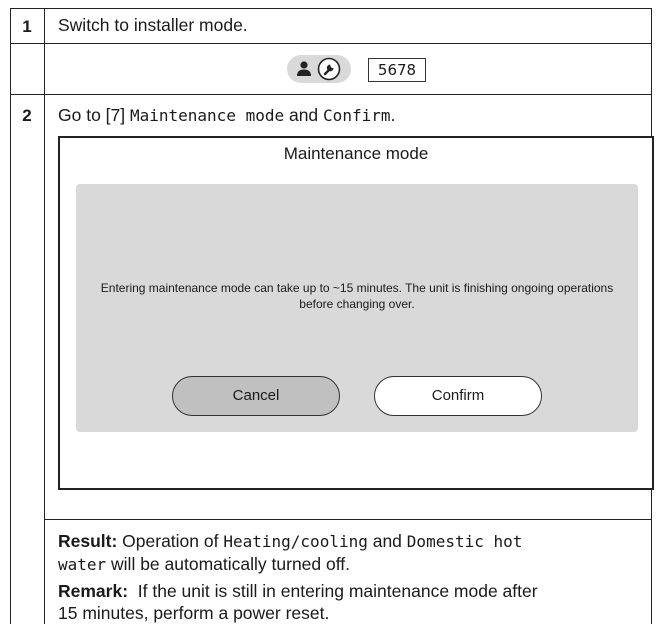 Image resolution: width=659 pixels, height=624 pixels. Describe the element at coordinates (207, 115) in the screenshot. I see `menu-name: Maintenance mode` at that location.